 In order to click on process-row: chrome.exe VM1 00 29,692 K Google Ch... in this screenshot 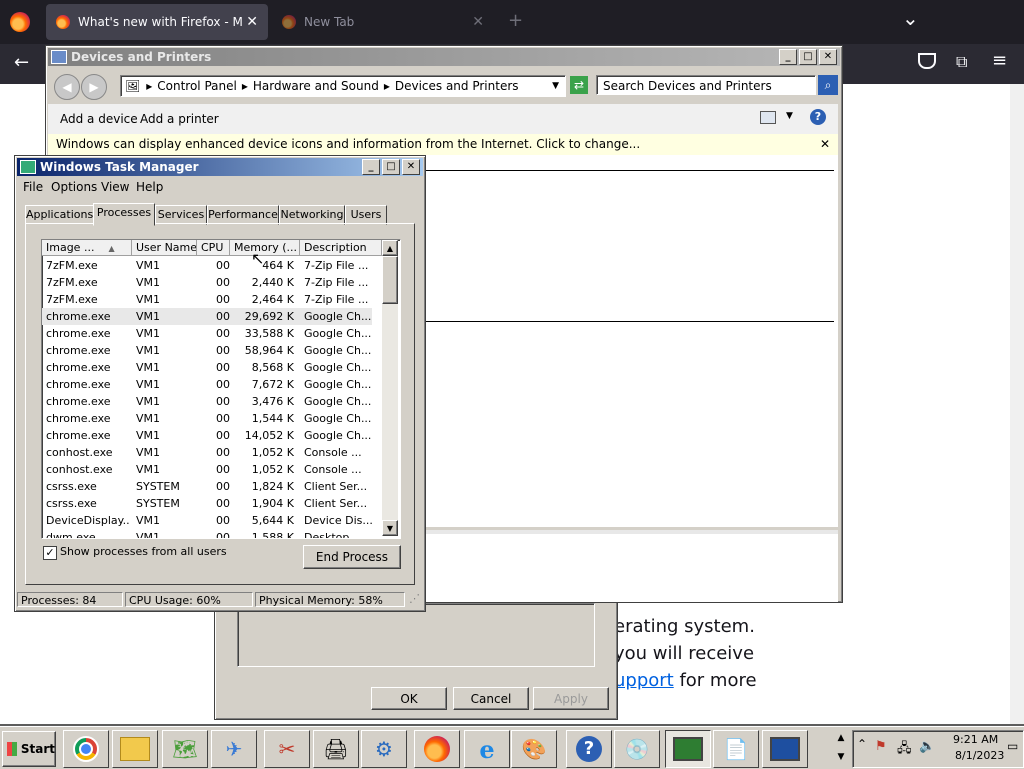, I will do `click(207, 316)`.